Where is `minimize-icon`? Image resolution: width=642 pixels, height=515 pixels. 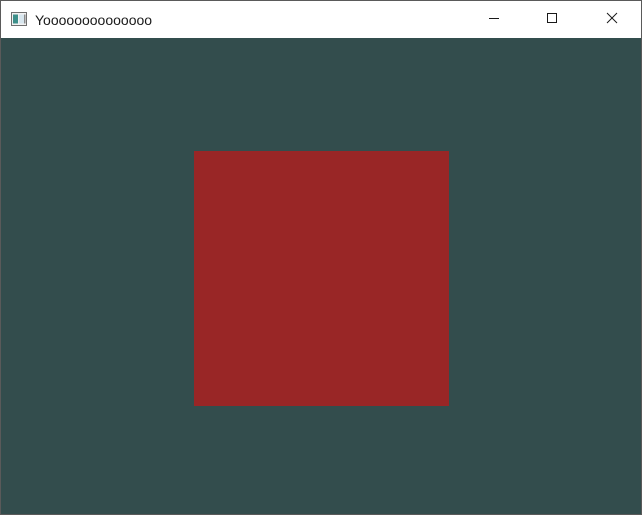 minimize-icon is located at coordinates (494, 20).